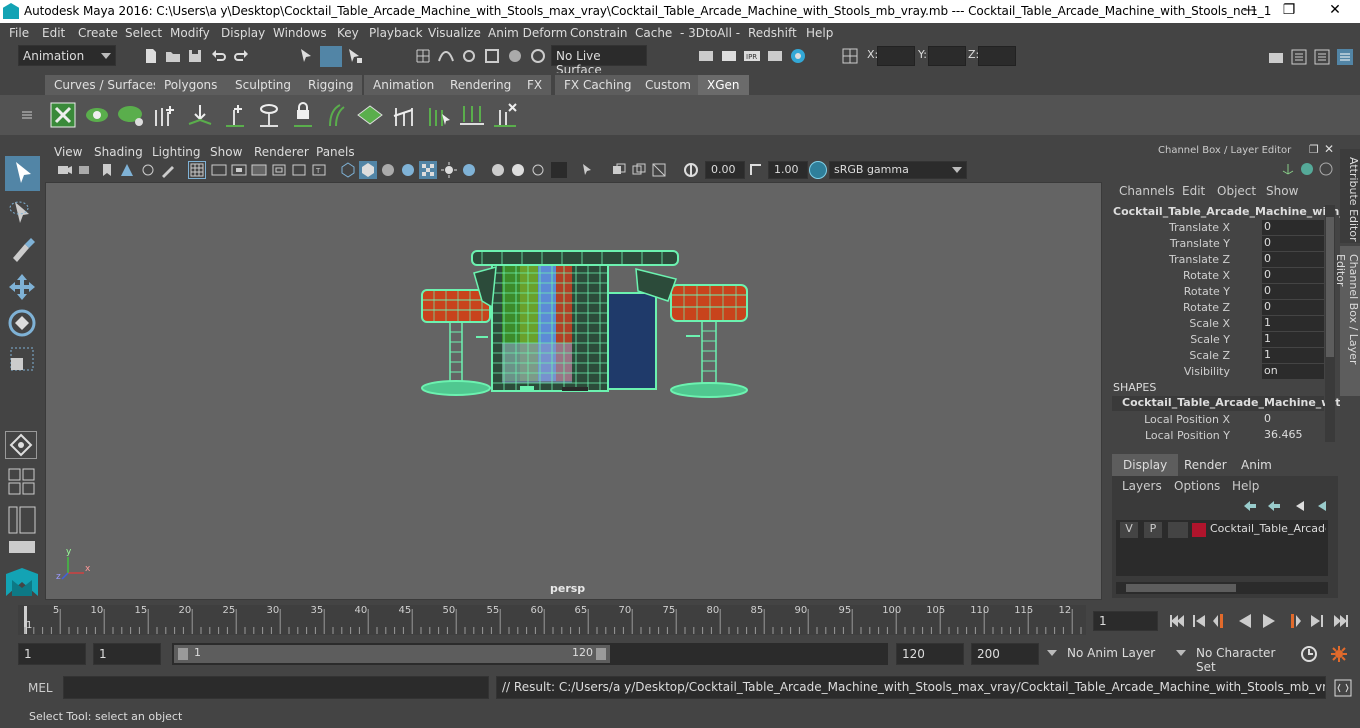 Image resolution: width=1360 pixels, height=728 pixels. I want to click on menu-modify: Modify, so click(190, 33).